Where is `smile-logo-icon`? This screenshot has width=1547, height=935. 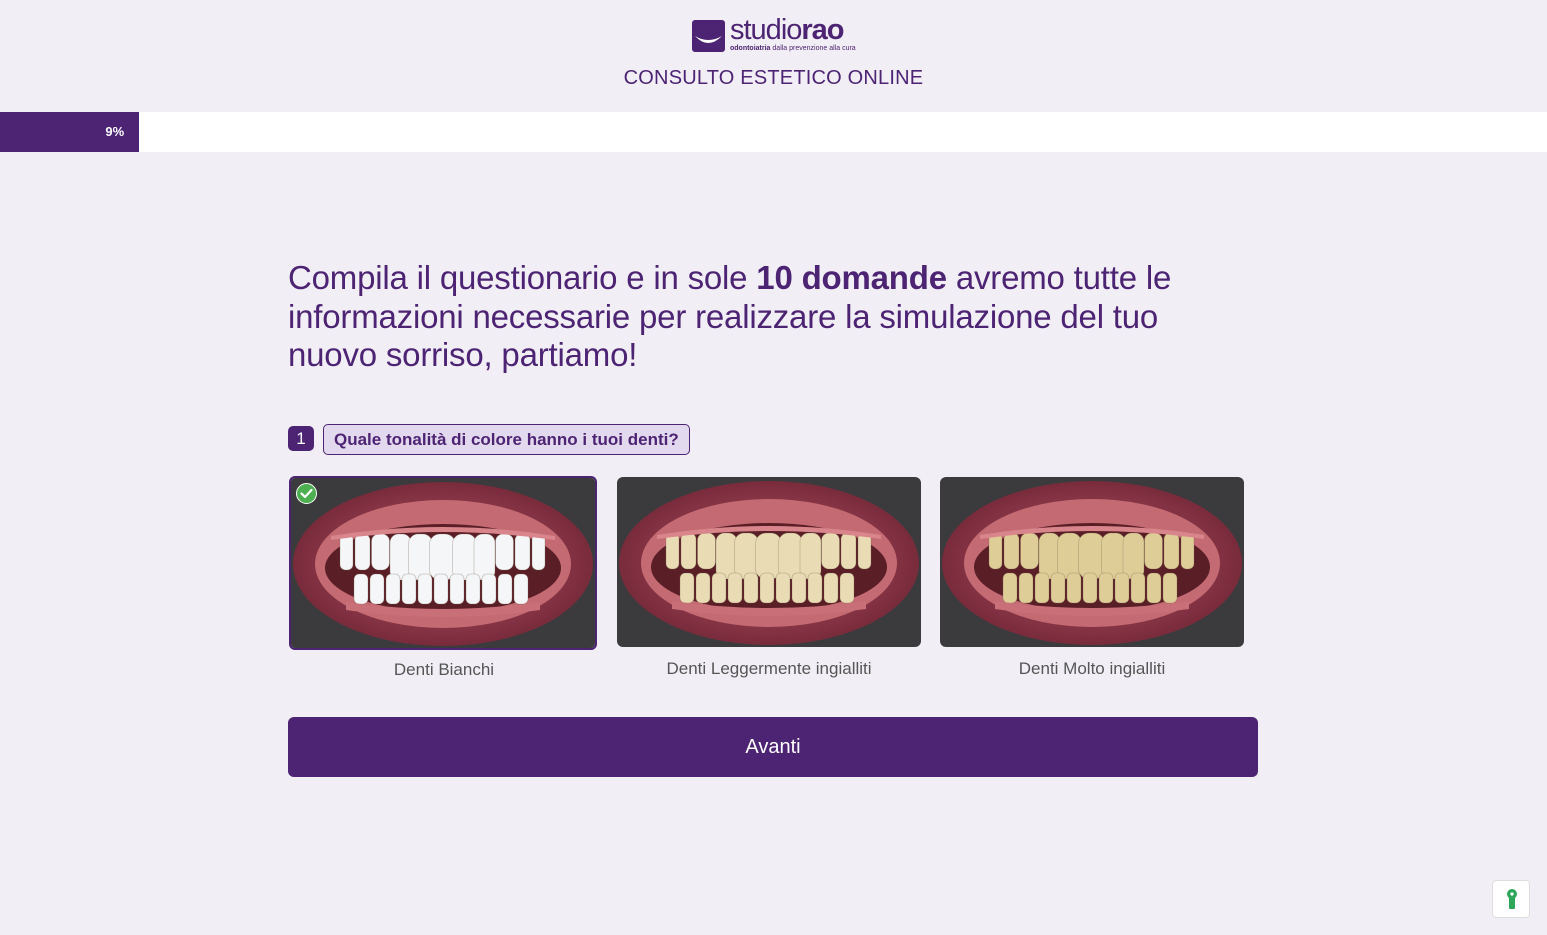
smile-logo-icon is located at coordinates (708, 36).